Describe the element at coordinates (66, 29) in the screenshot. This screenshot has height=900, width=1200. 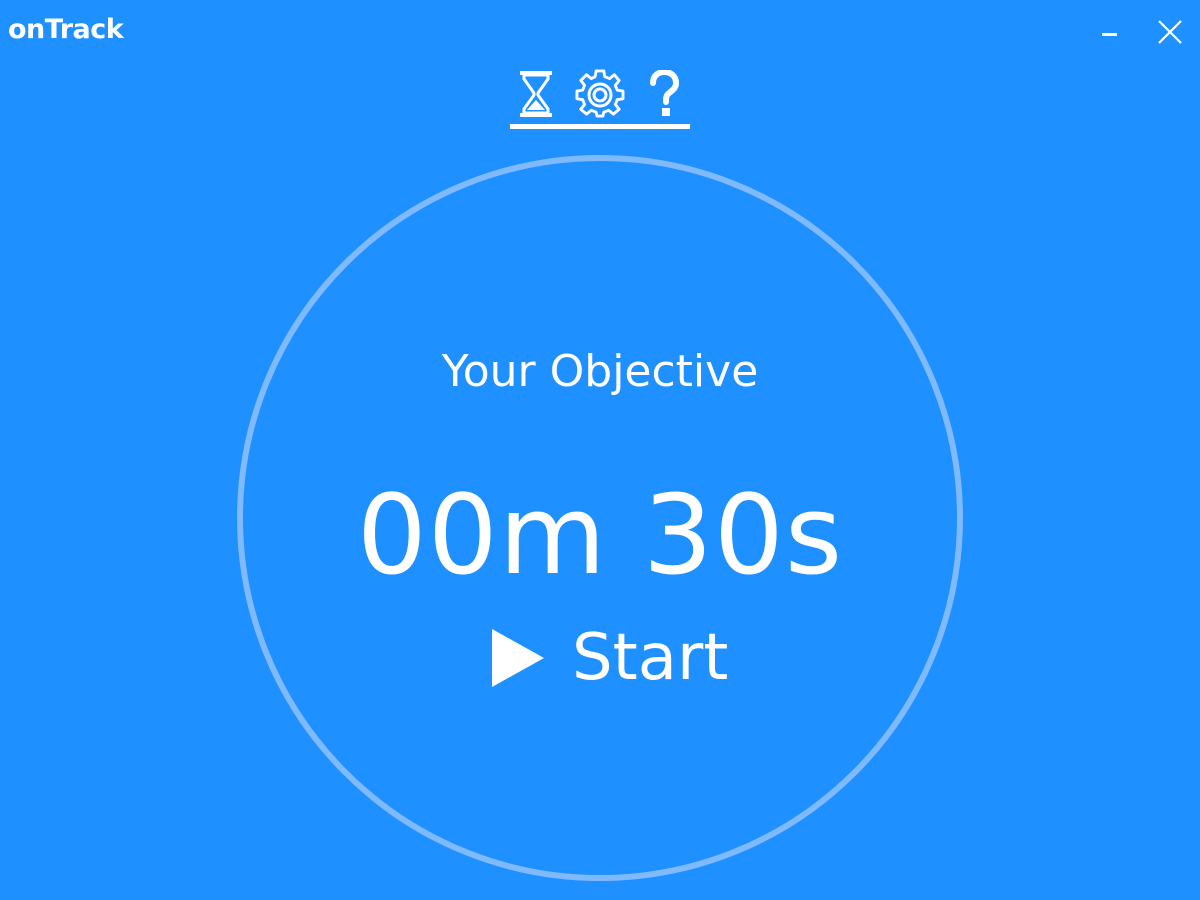
I see `app-title: onTrack` at that location.